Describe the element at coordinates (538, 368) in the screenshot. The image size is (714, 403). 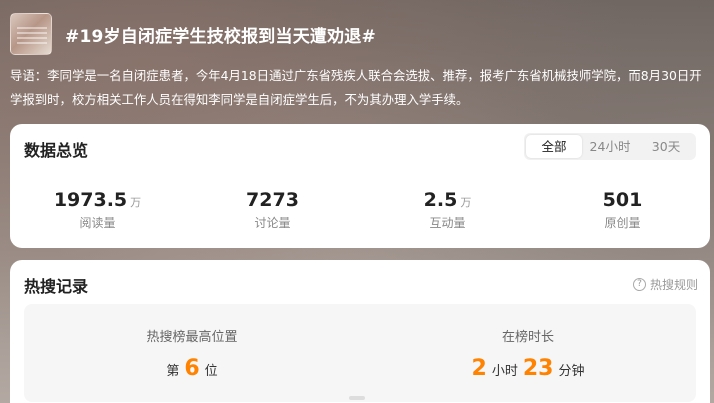
I see `duration-minutes: 23` at that location.